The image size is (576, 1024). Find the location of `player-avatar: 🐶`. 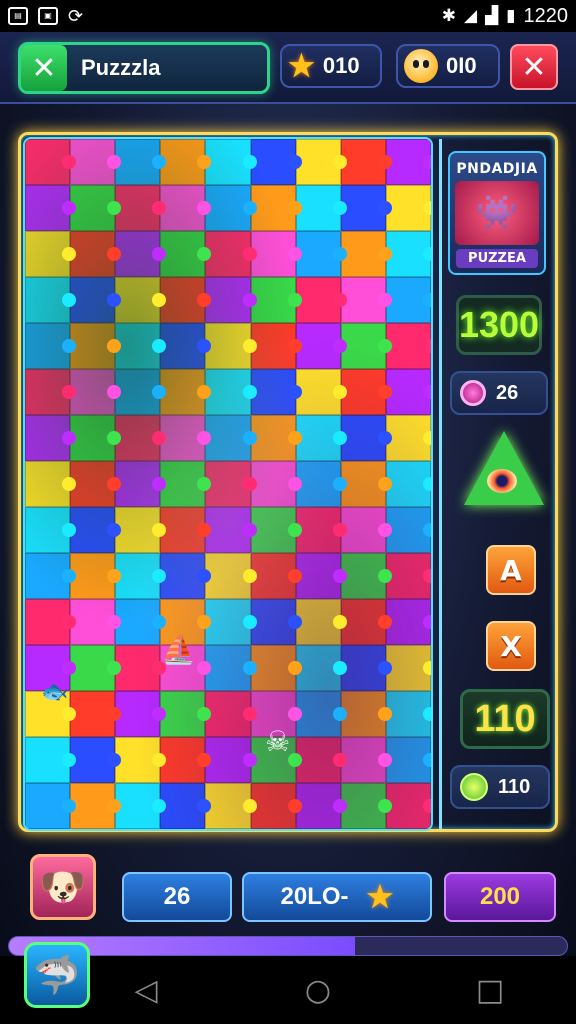

player-avatar: 🐶 is located at coordinates (63, 887).